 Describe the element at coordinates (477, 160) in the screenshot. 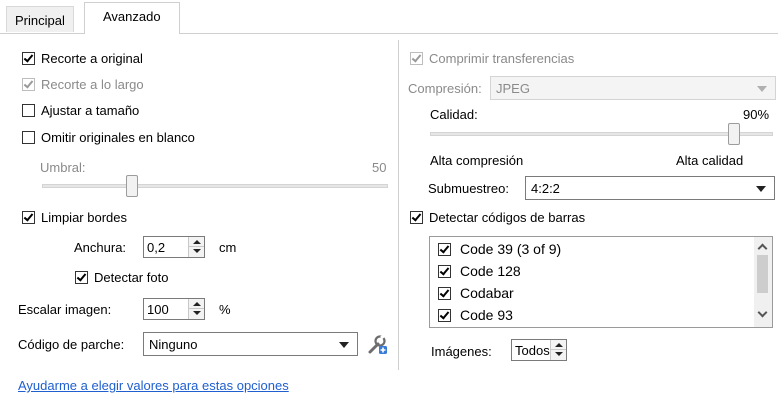

I see `quality-low-label: Alta compresión` at that location.